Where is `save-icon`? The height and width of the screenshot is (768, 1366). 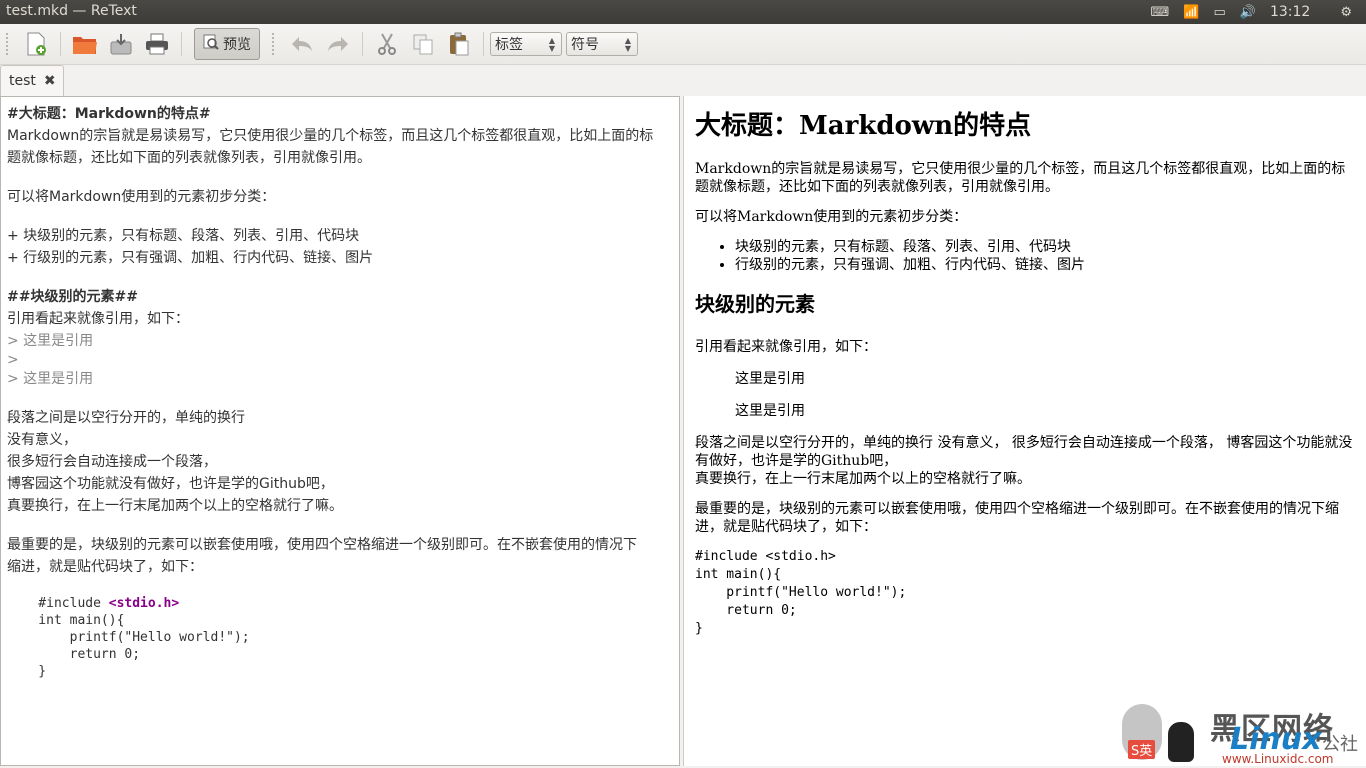
save-icon is located at coordinates (121, 44).